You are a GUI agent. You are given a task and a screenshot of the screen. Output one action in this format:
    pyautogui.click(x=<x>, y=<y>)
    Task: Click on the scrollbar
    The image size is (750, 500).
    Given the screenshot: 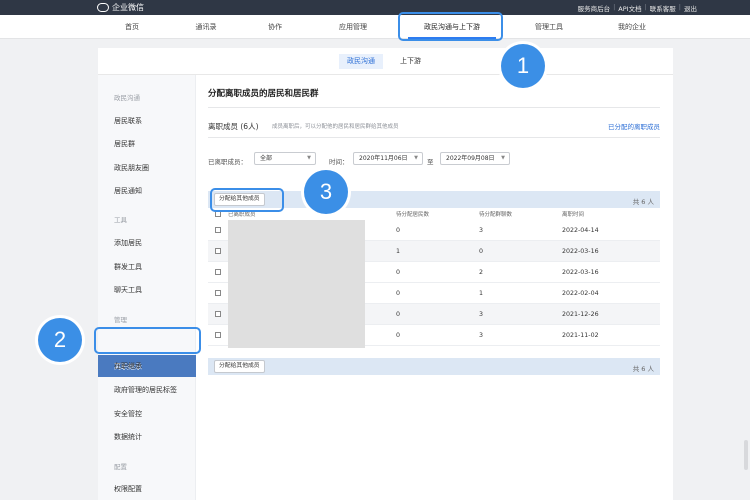 What is the action you would take?
    pyautogui.click(x=746, y=455)
    